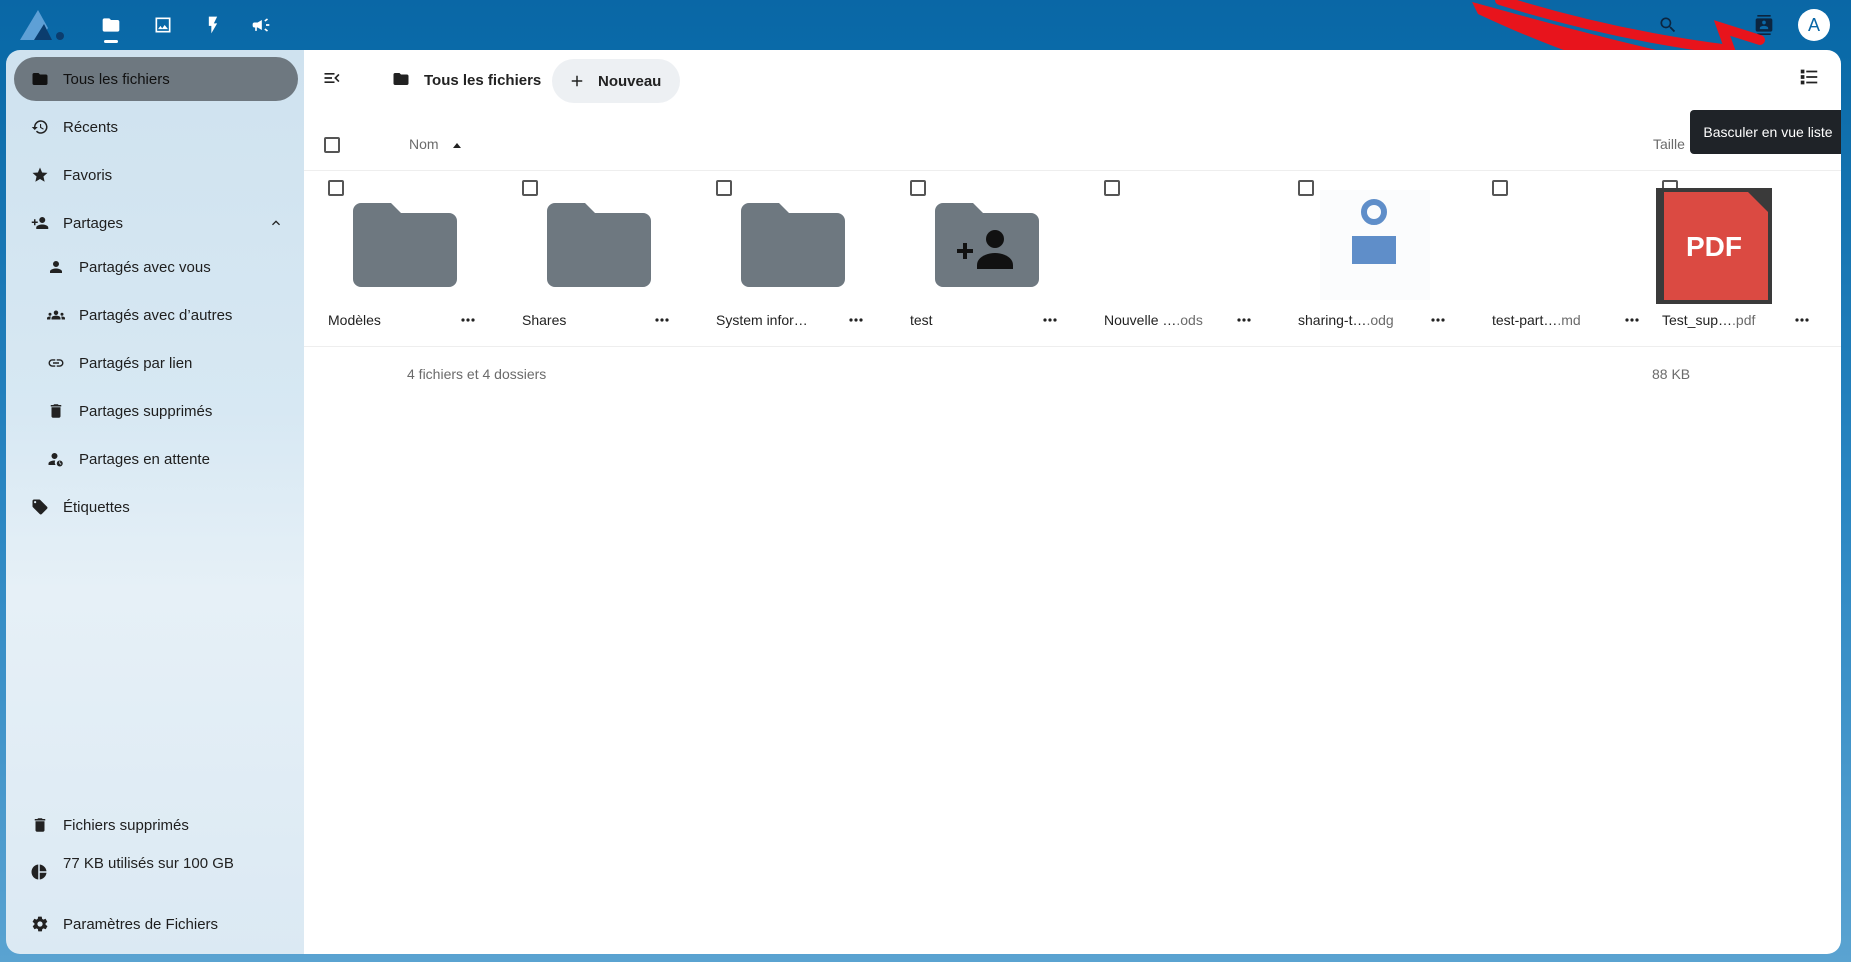  I want to click on sidebar-item-label: Fichiers supprimés, so click(126, 825).